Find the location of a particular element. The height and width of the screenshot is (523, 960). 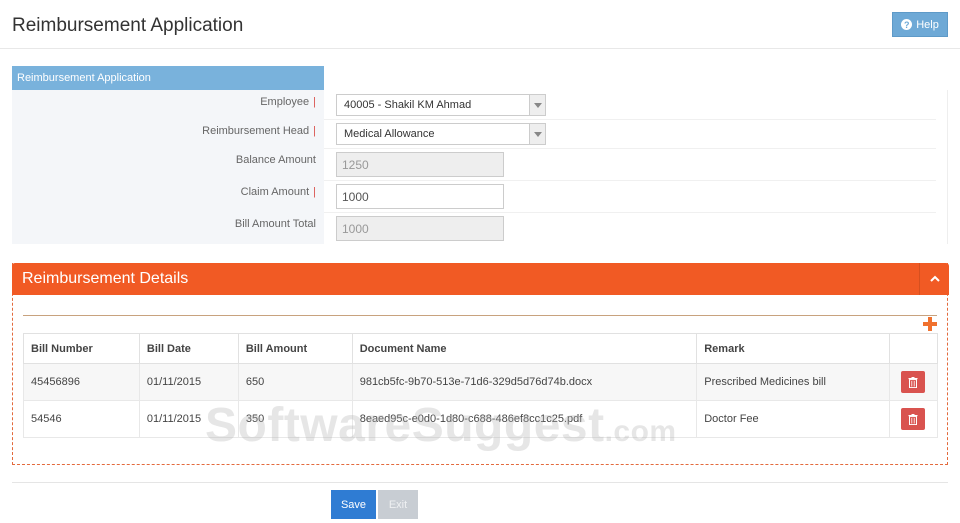

balance-amount-field: 1250 is located at coordinates (420, 164).